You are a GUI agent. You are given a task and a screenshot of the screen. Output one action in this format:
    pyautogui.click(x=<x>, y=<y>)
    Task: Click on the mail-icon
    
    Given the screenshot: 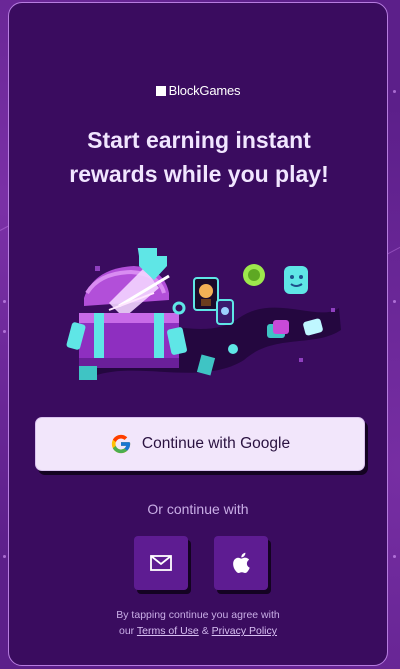 What is the action you would take?
    pyautogui.click(x=161, y=563)
    